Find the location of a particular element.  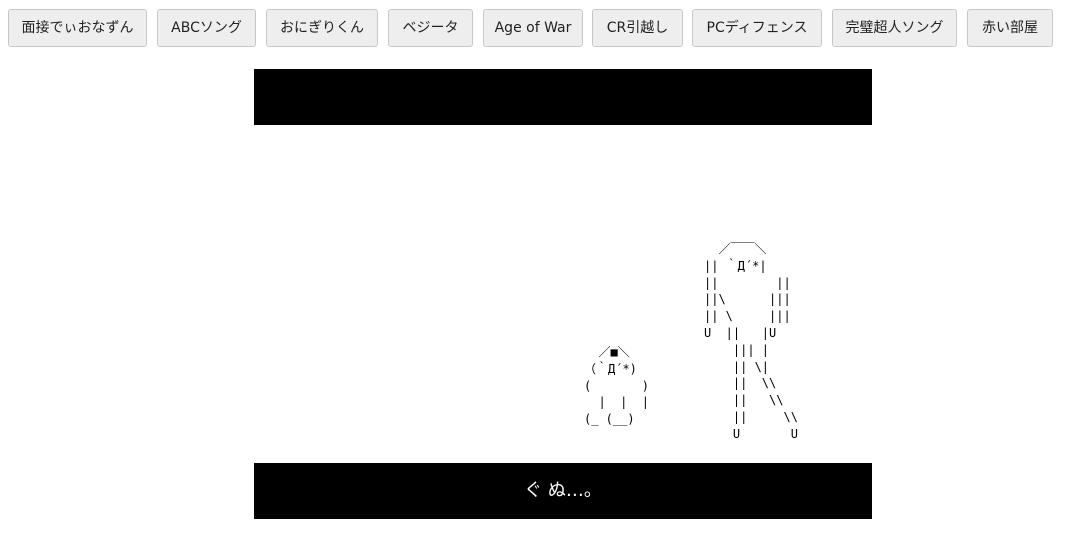

button-onigiri-kun: おにぎりくん is located at coordinates (322, 28).